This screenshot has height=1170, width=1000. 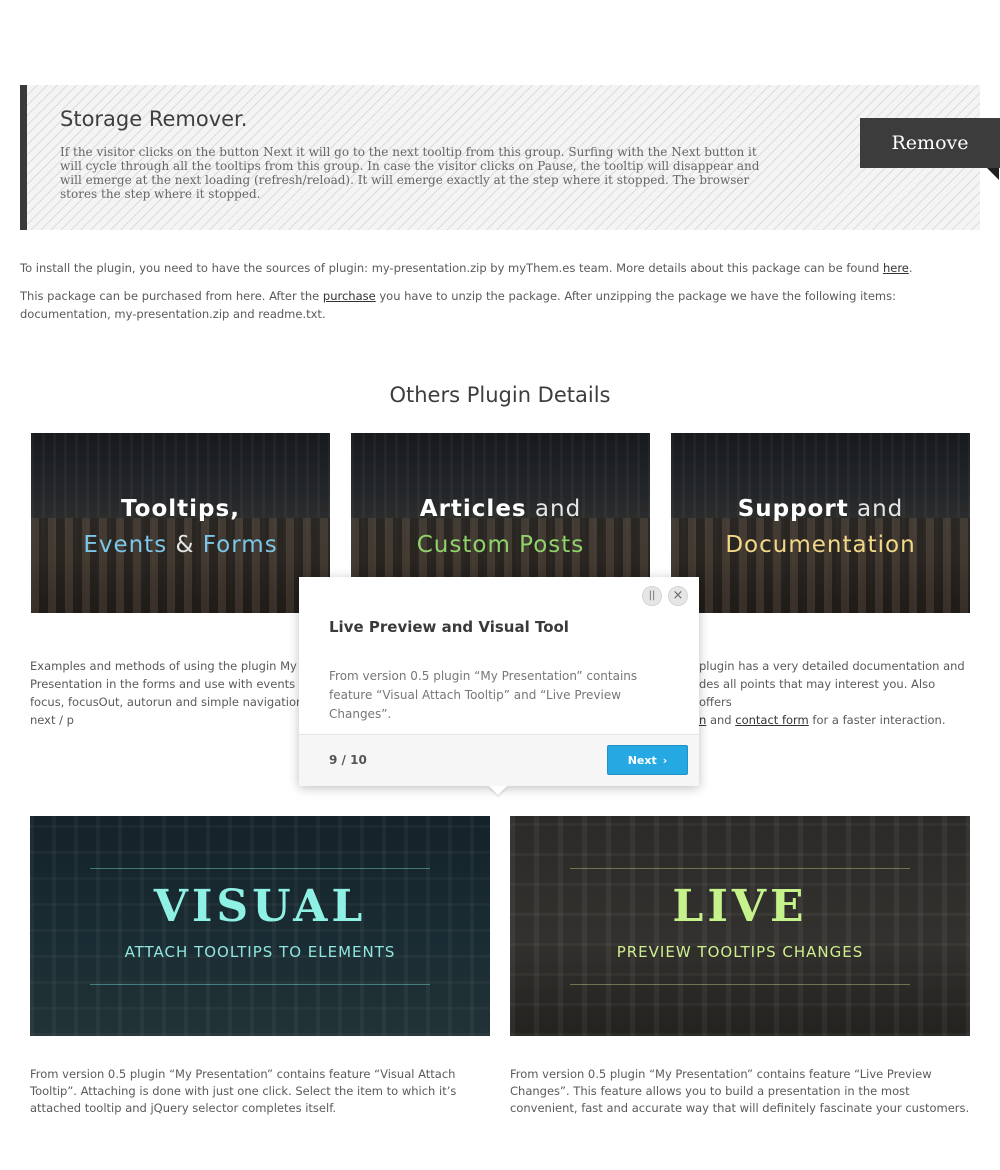 I want to click on tile-word: Documentation, so click(x=820, y=545).